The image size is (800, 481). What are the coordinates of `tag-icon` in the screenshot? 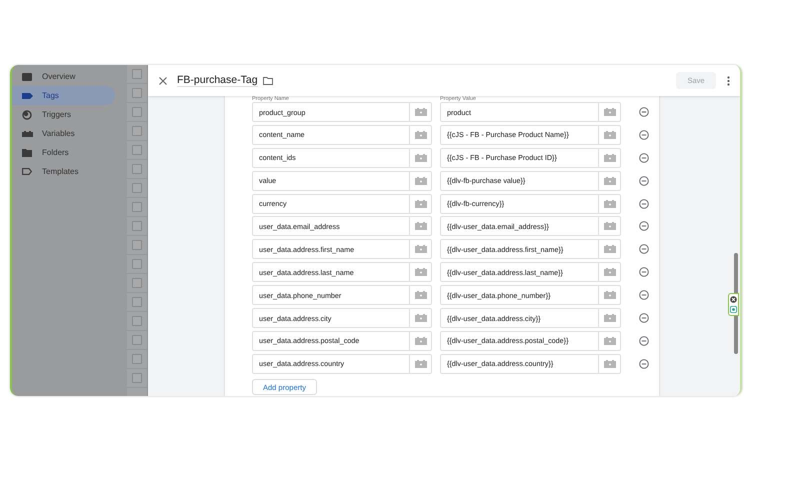 It's located at (27, 95).